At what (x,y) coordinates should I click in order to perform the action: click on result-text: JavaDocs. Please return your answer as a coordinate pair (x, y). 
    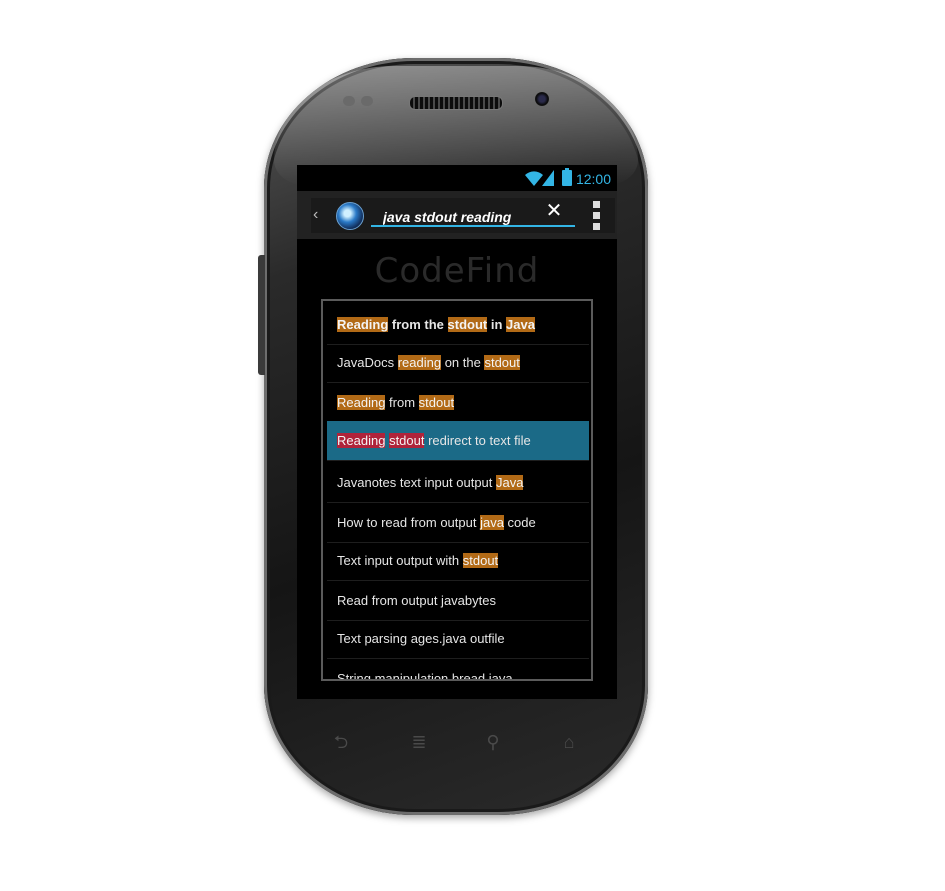
    Looking at the image, I should click on (367, 362).